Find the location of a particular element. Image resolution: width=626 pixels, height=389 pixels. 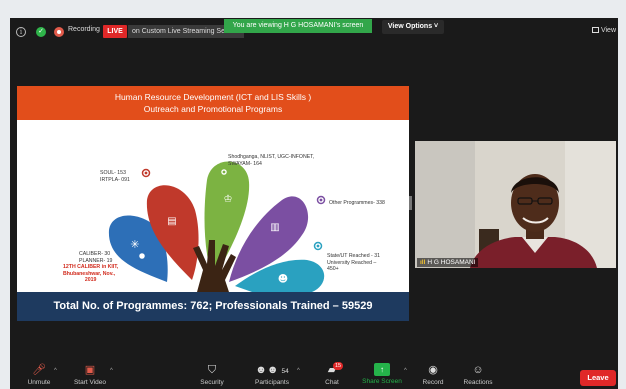

participants-label: Participants is located at coordinates (272, 382).